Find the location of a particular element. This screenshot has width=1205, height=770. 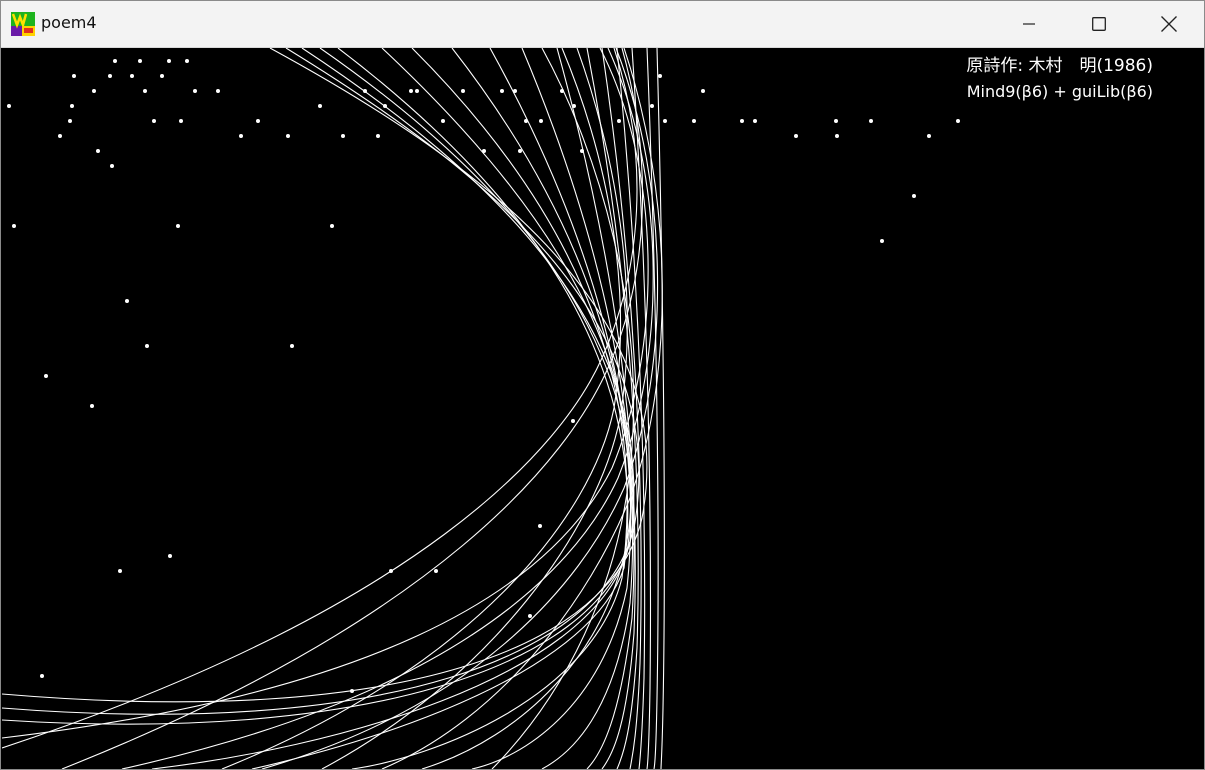

maximize-button is located at coordinates (1099, 24).